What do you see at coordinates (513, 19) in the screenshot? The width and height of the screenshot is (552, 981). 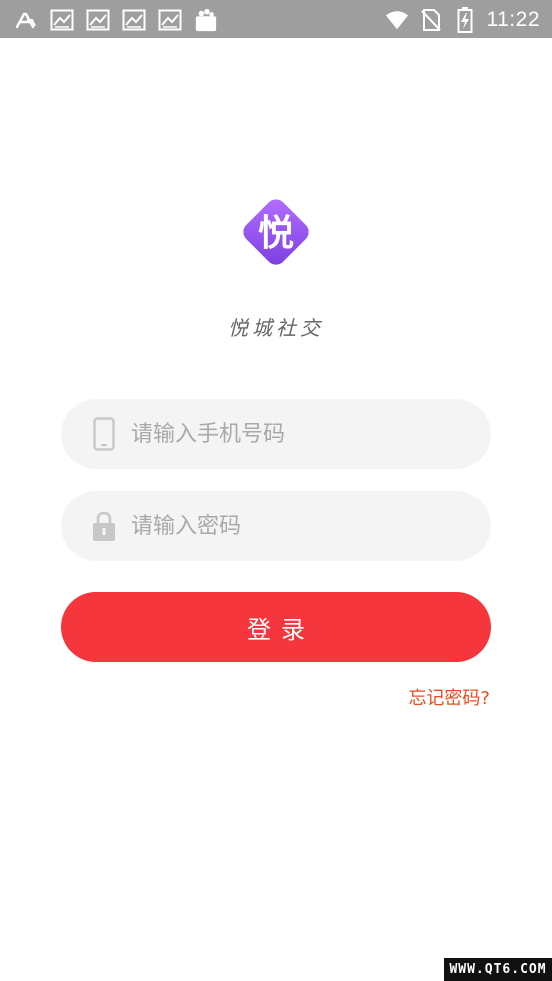 I see `status-clock: 11:22` at bounding box center [513, 19].